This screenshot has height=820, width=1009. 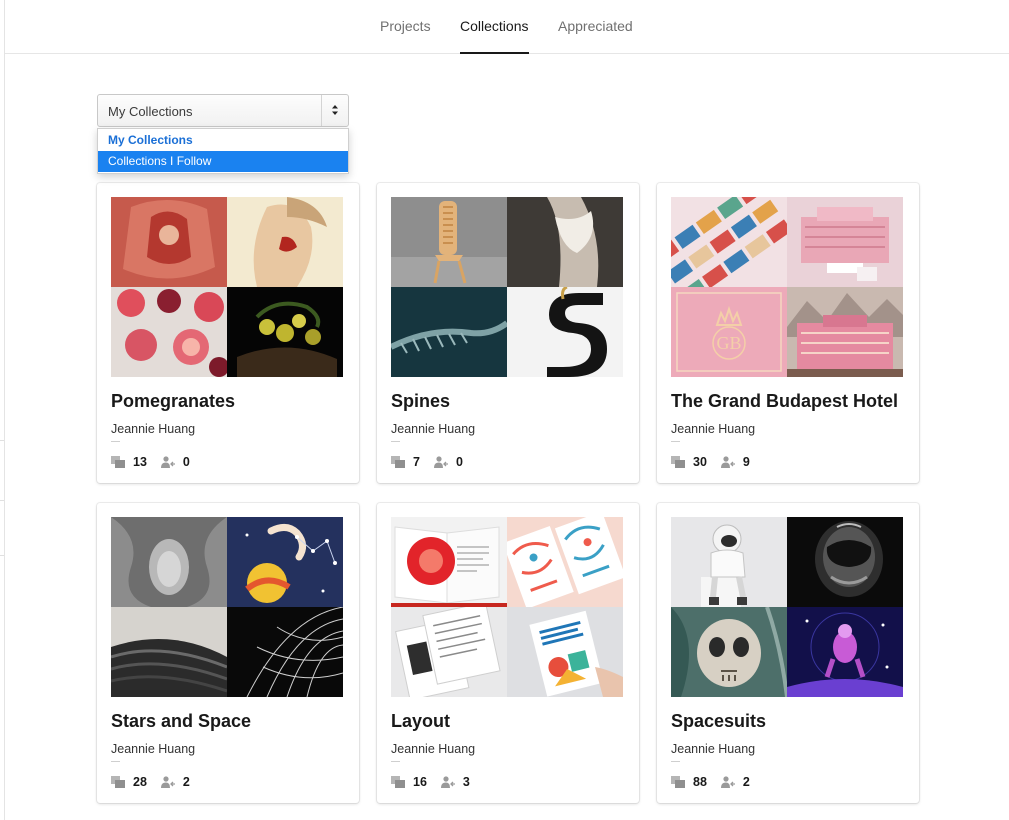 I want to click on collection-card: Spacesuits Jeannie Huang 88 2, so click(x=788, y=653).